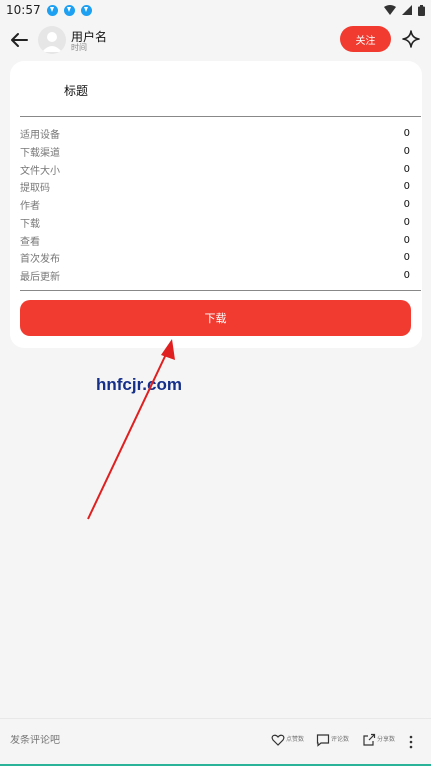 Image resolution: width=431 pixels, height=766 pixels. Describe the element at coordinates (215, 186) in the screenshot. I see `info-row: 提取码 0` at that location.